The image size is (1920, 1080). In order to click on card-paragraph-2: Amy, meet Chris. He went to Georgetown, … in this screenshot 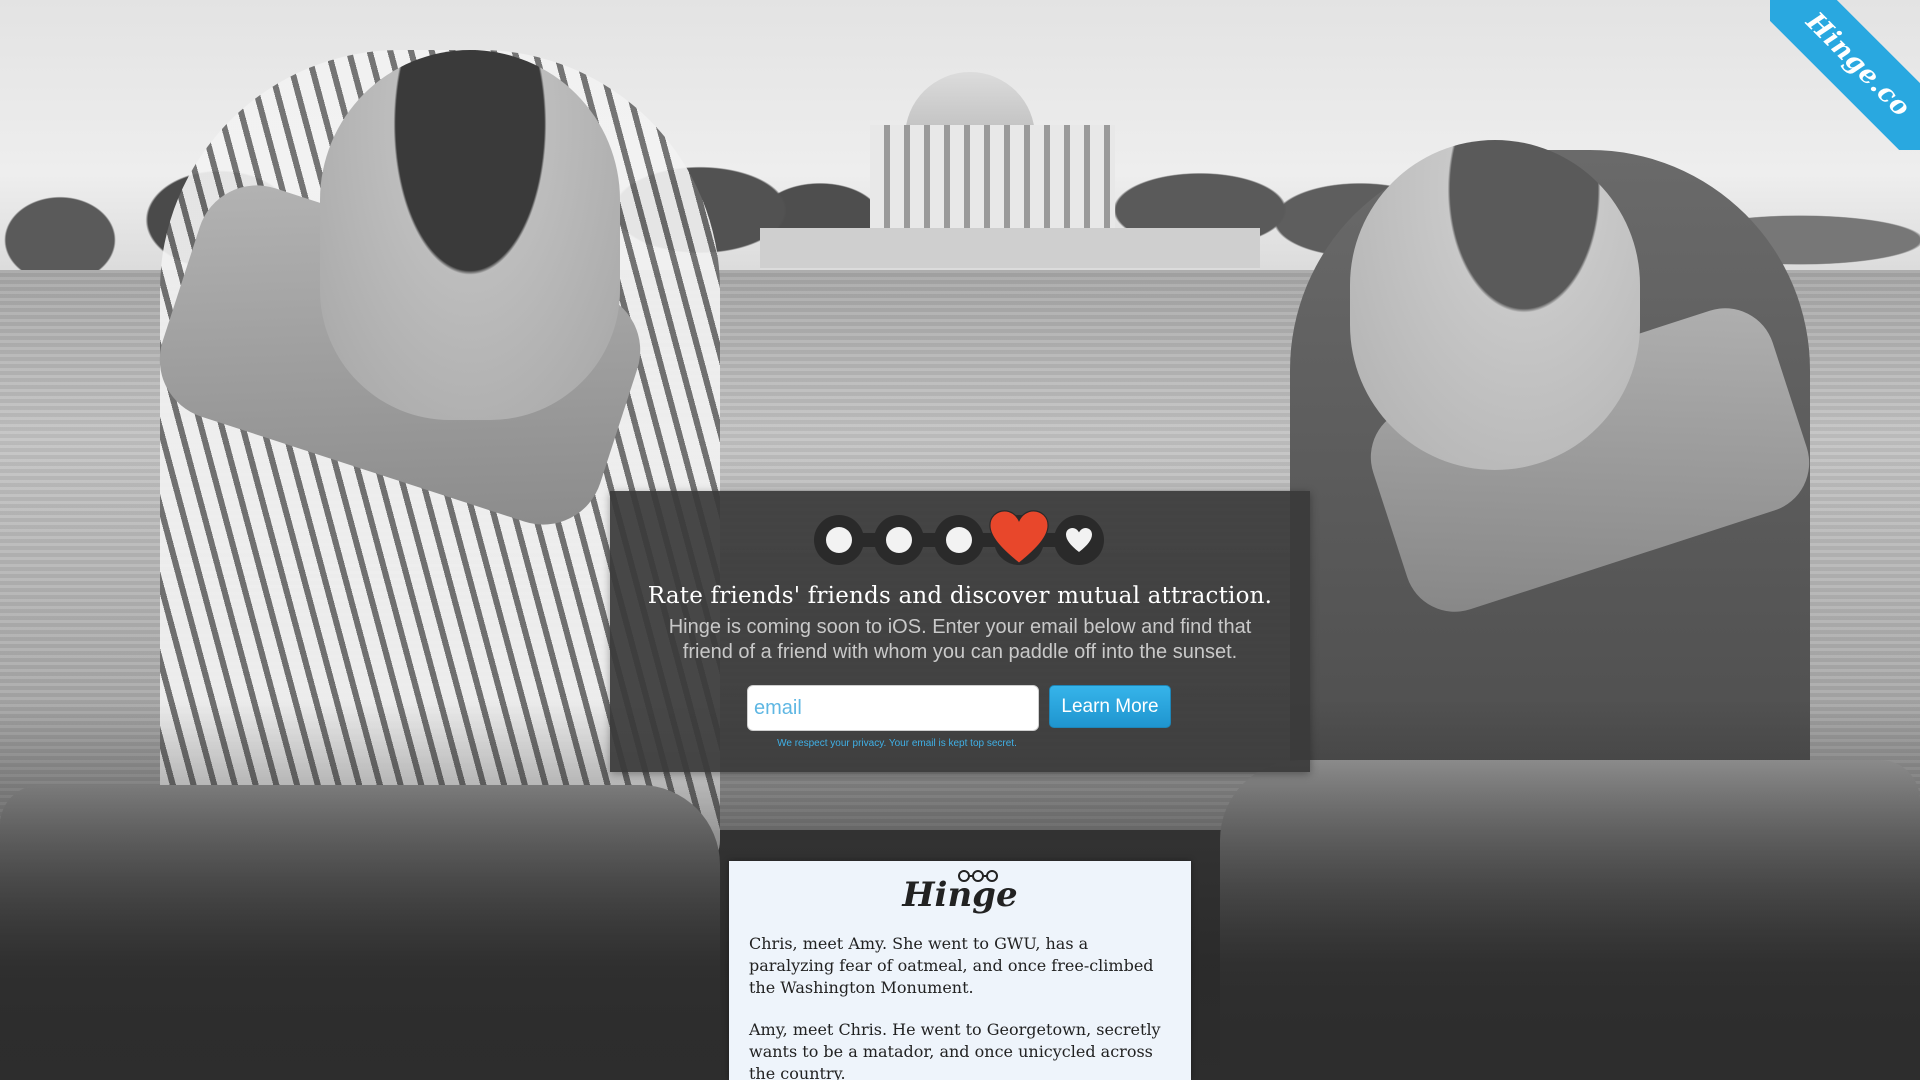, I will do `click(955, 1050)`.